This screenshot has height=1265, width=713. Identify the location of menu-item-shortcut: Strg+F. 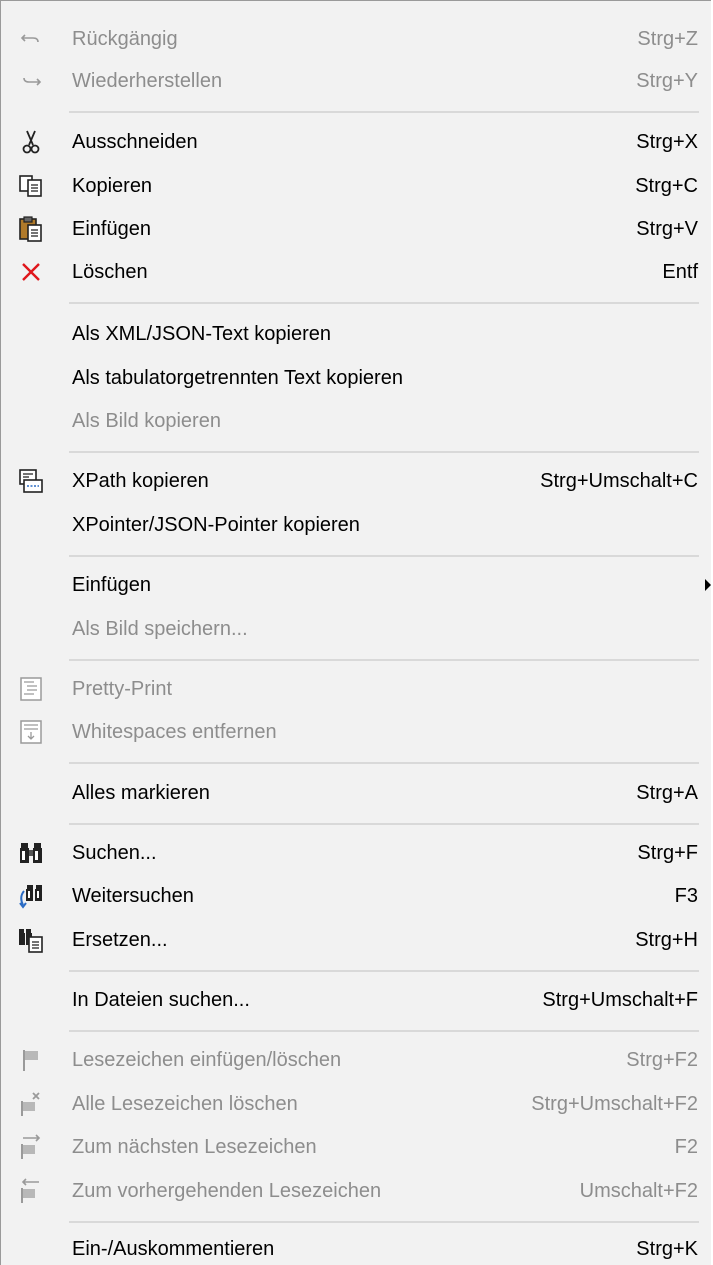
(667, 852).